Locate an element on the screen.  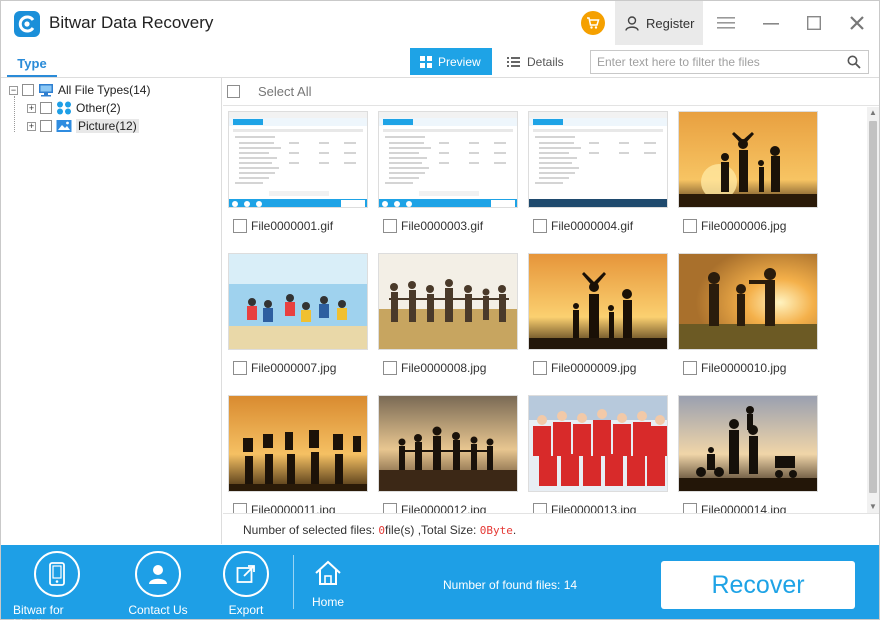
filter-box is located at coordinates (729, 62).